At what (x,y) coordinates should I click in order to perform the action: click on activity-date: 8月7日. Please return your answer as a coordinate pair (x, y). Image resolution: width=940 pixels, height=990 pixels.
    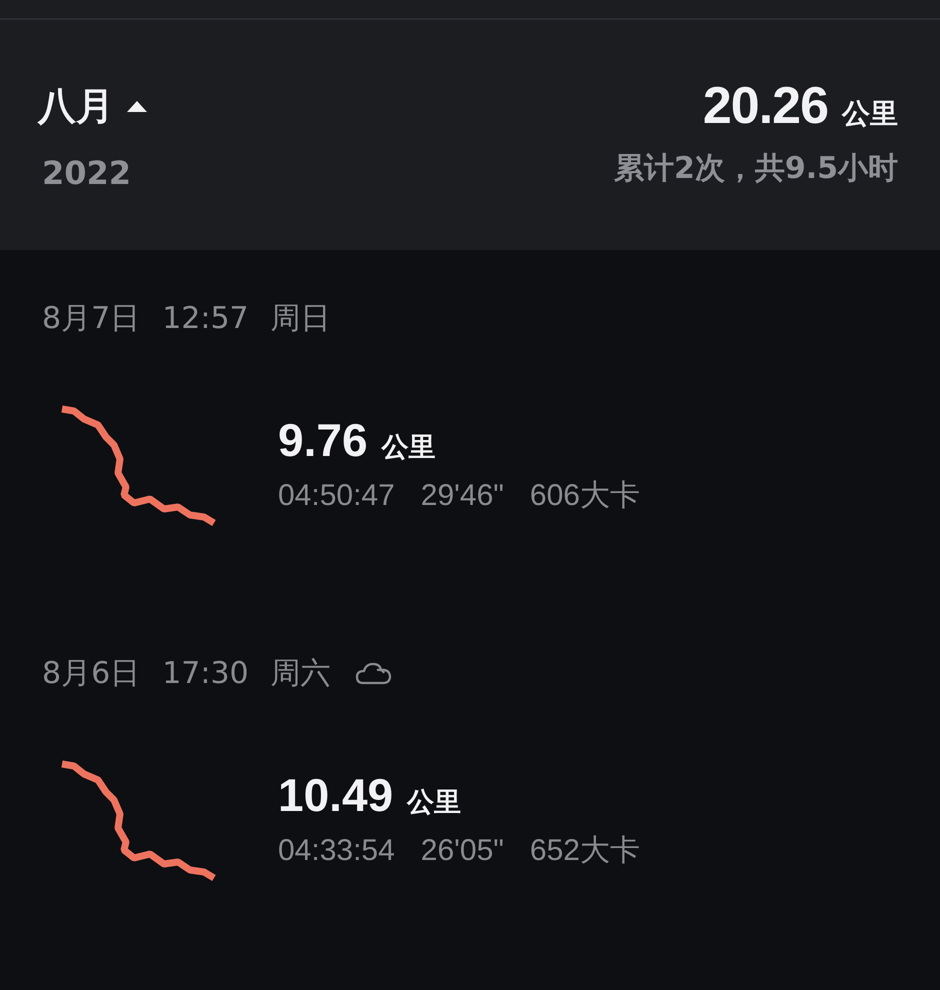
    Looking at the image, I should click on (91, 319).